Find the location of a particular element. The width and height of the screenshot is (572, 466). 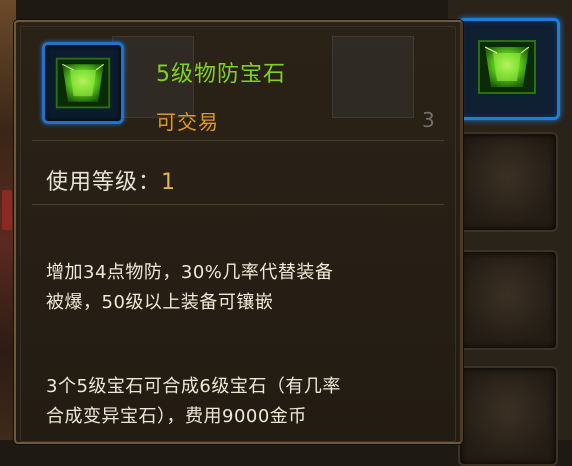

description-line: 增加34点物防，30%几率代替装备 is located at coordinates (190, 272).